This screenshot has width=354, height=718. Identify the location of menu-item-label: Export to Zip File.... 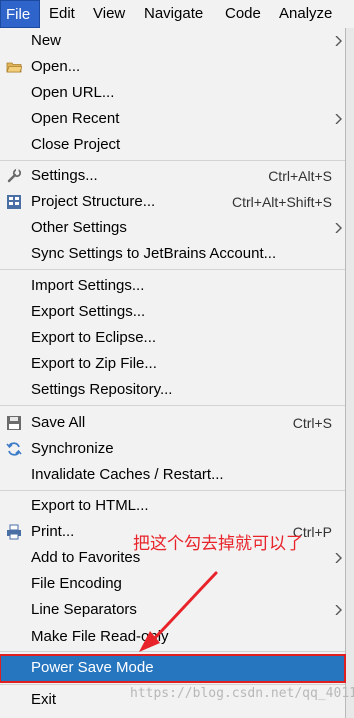
(94, 363).